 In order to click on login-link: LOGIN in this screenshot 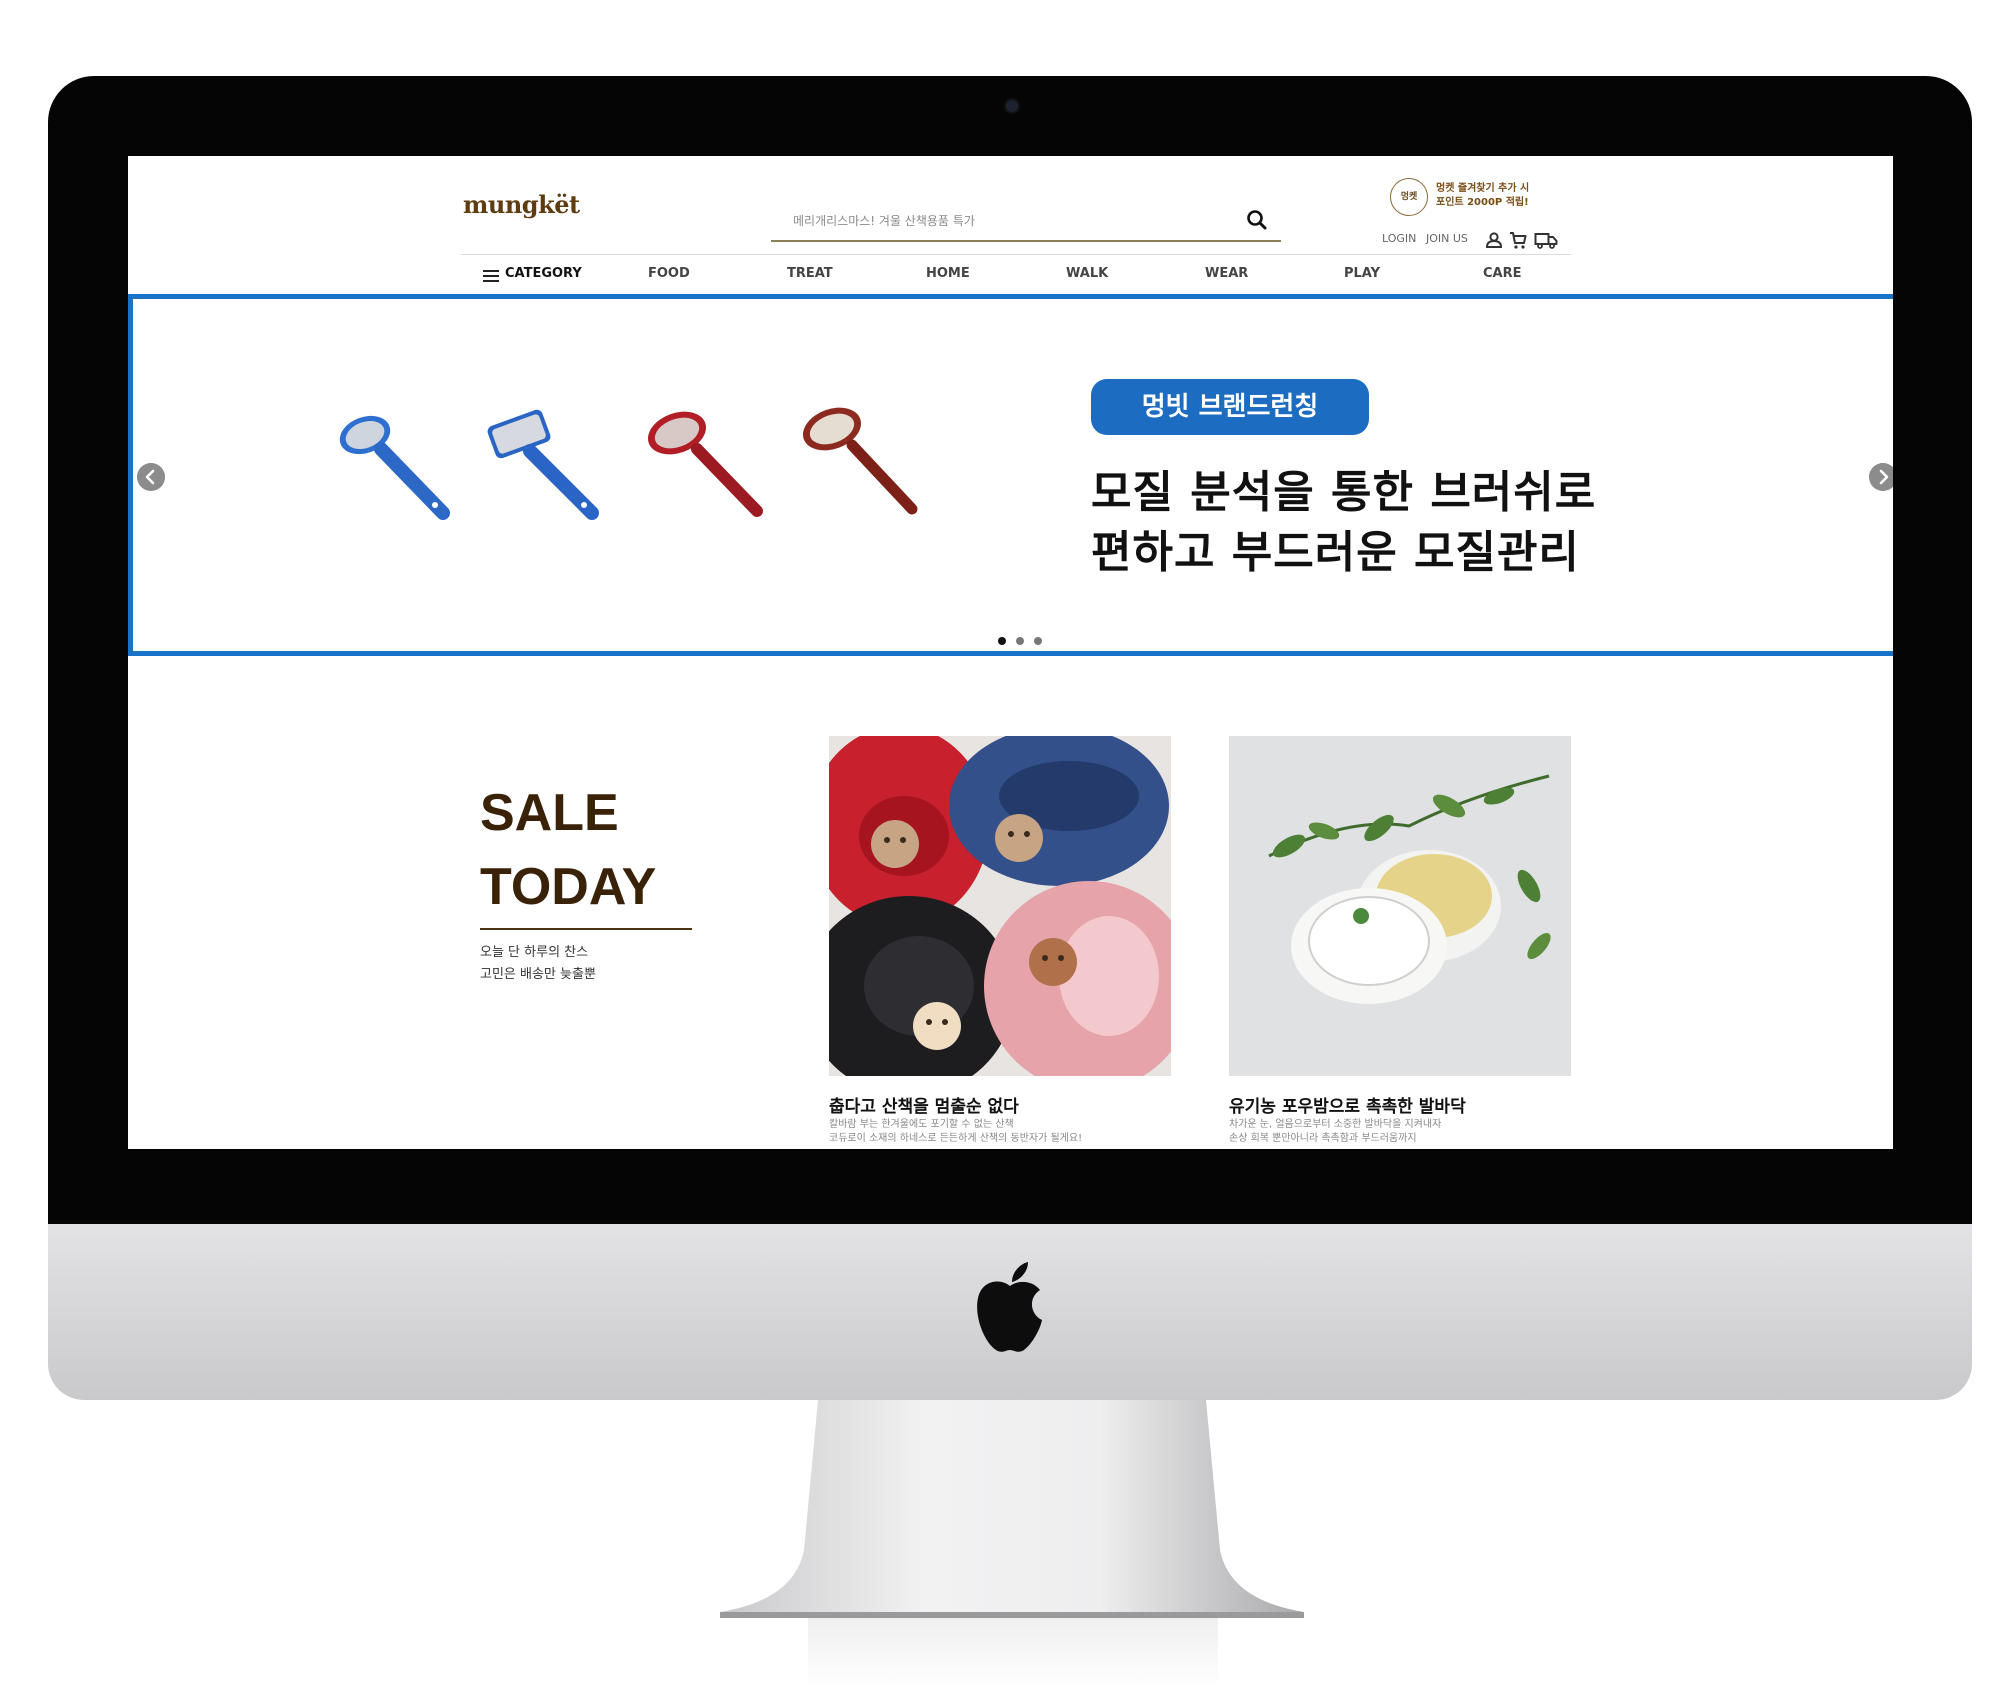, I will do `click(1399, 238)`.